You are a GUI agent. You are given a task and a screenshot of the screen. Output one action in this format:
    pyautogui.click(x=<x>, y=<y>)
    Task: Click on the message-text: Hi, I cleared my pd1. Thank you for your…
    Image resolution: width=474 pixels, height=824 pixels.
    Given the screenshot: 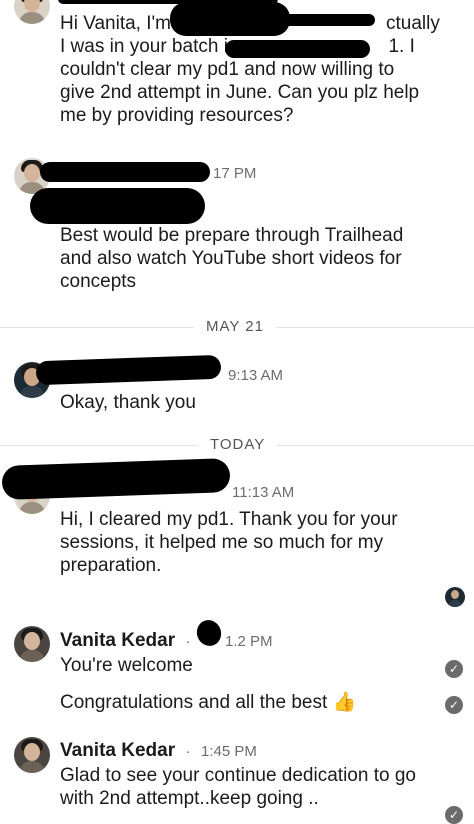 What is the action you would take?
    pyautogui.click(x=229, y=542)
    